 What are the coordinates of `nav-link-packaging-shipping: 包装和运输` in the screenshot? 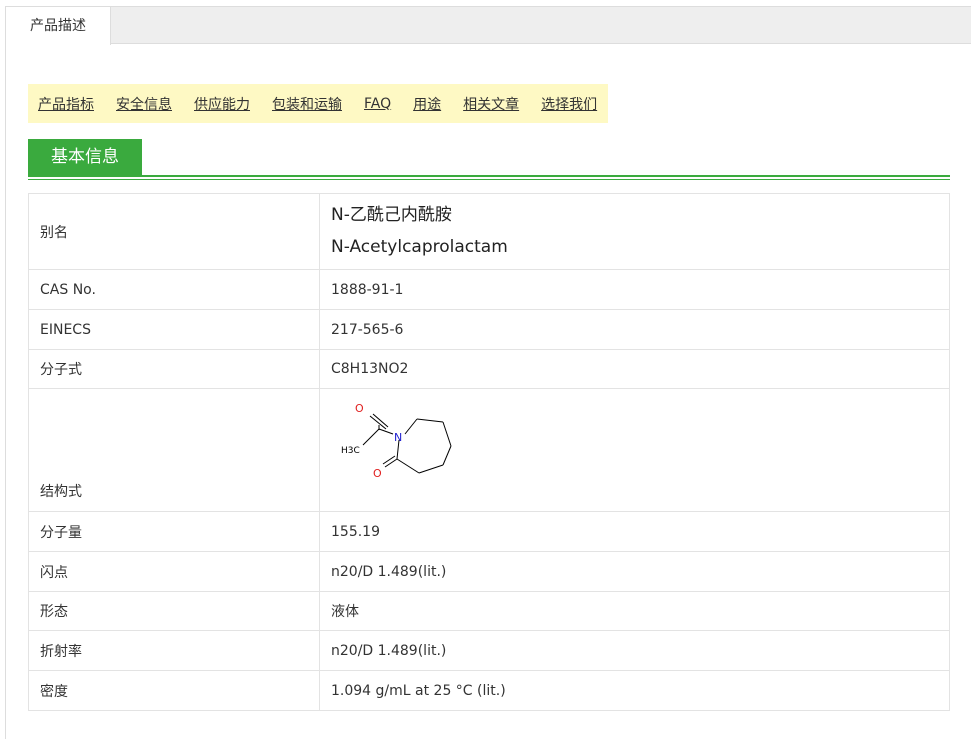 It's located at (307, 104).